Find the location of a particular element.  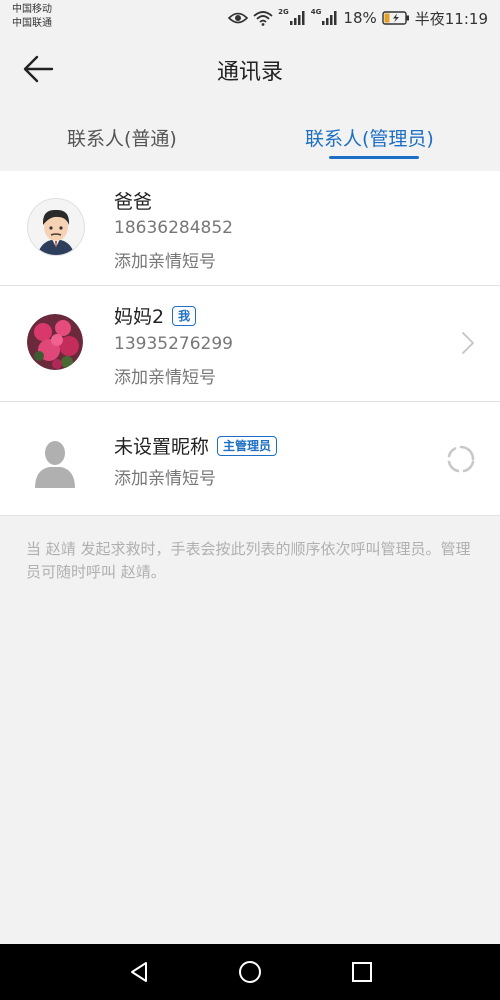

battery-icon is located at coordinates (395, 18).